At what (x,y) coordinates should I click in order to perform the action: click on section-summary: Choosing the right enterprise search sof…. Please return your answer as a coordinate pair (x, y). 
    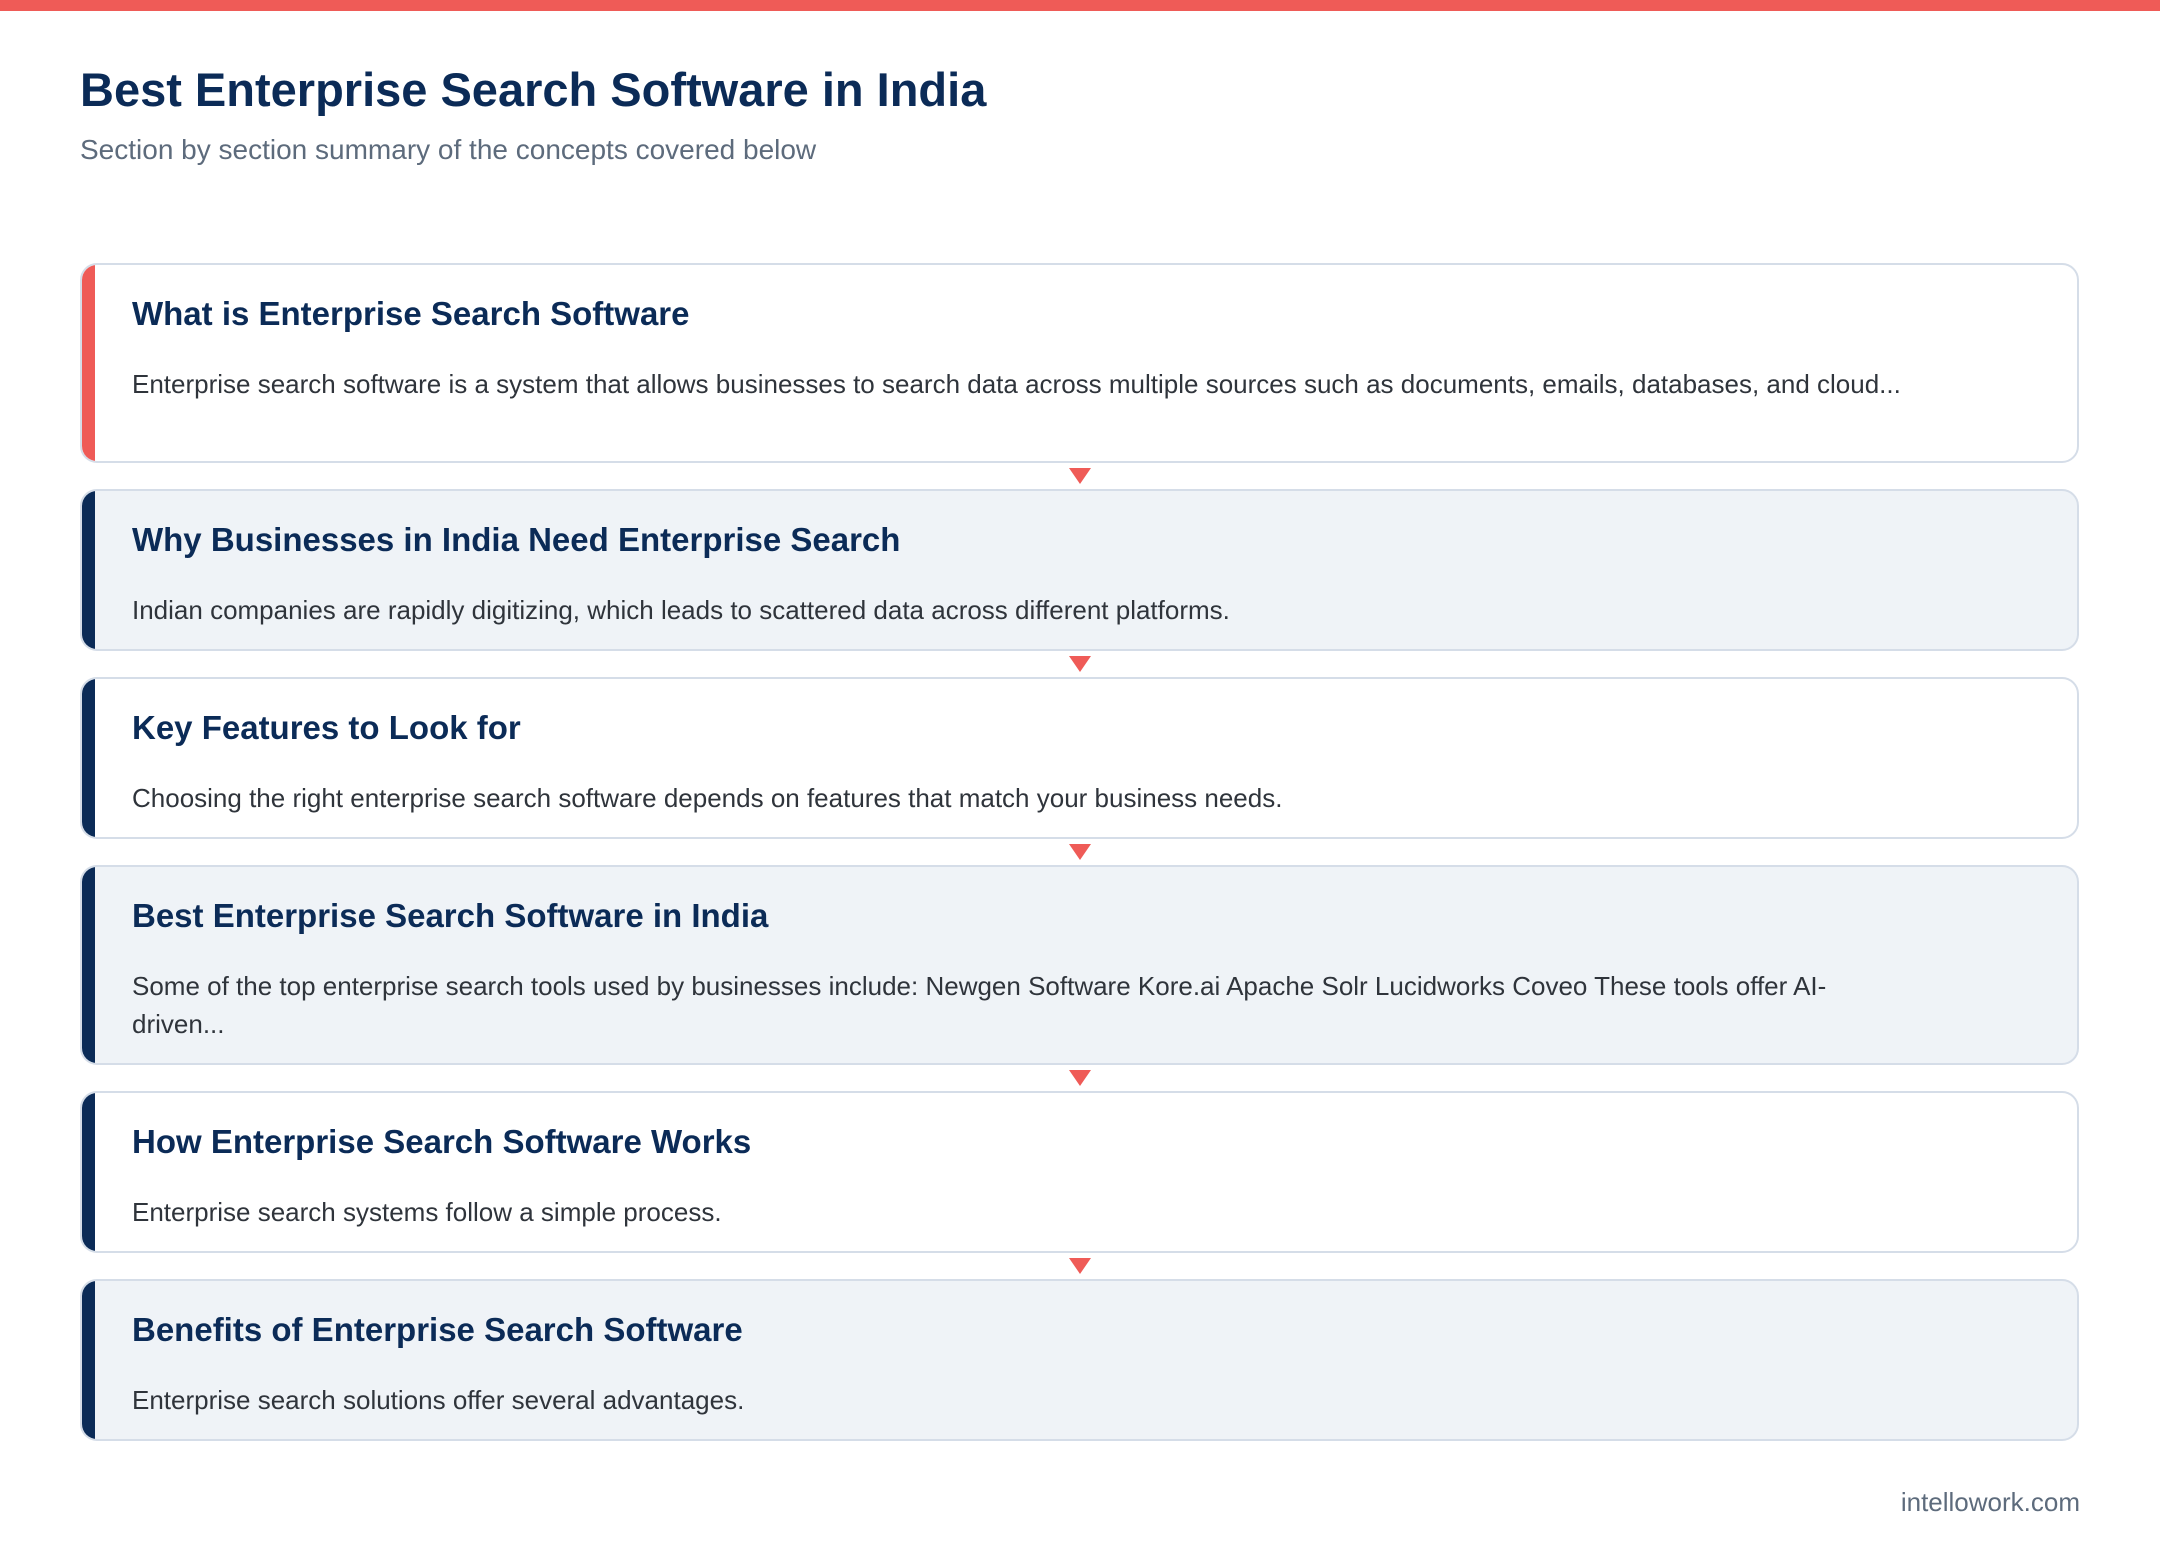
    Looking at the image, I should click on (707, 798).